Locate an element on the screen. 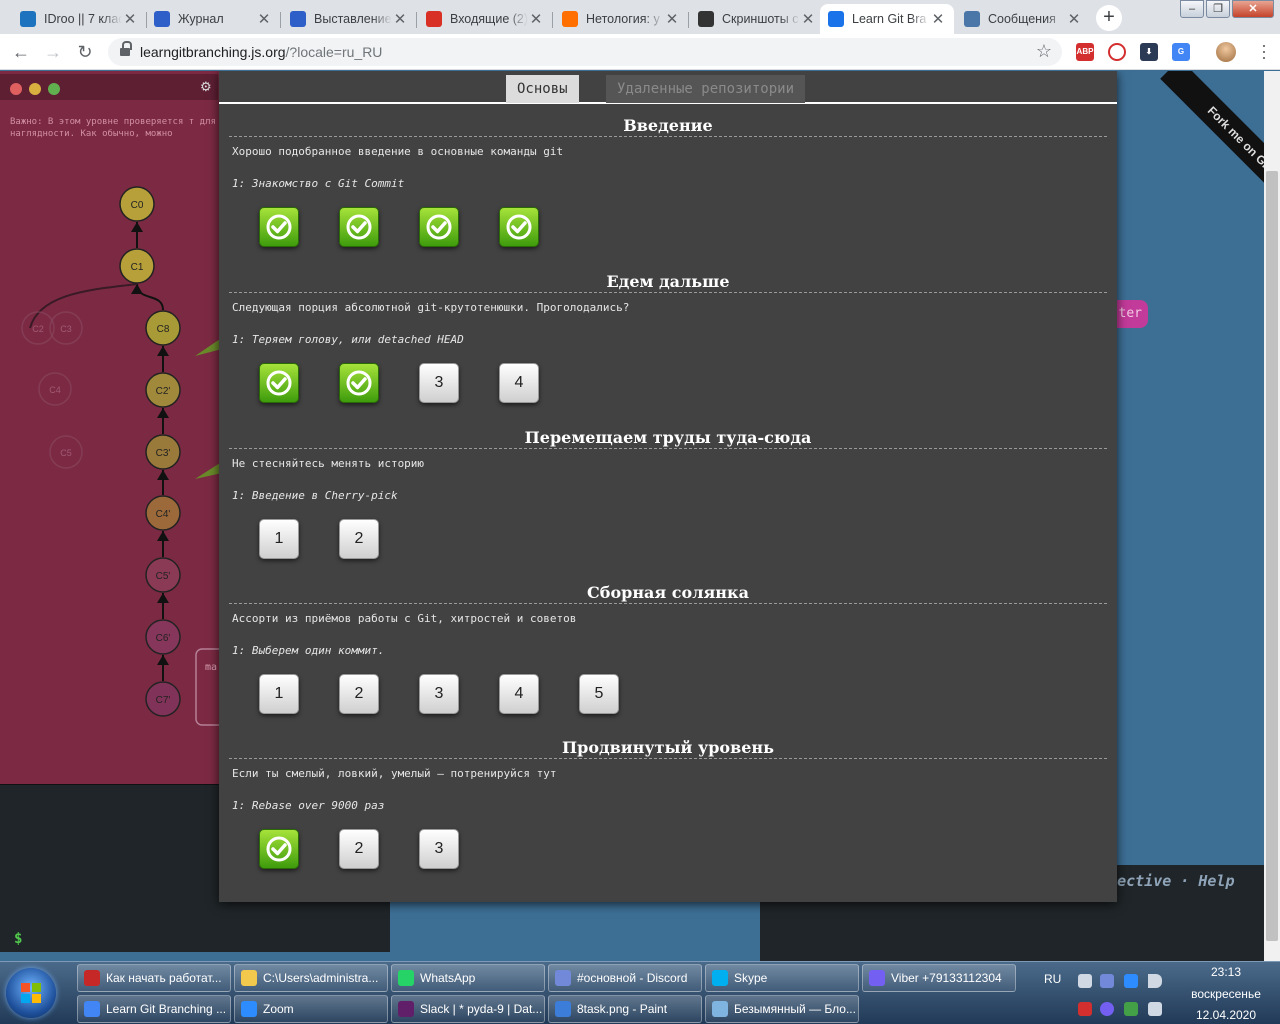  zoom-tray-icon is located at coordinates (1131, 981).